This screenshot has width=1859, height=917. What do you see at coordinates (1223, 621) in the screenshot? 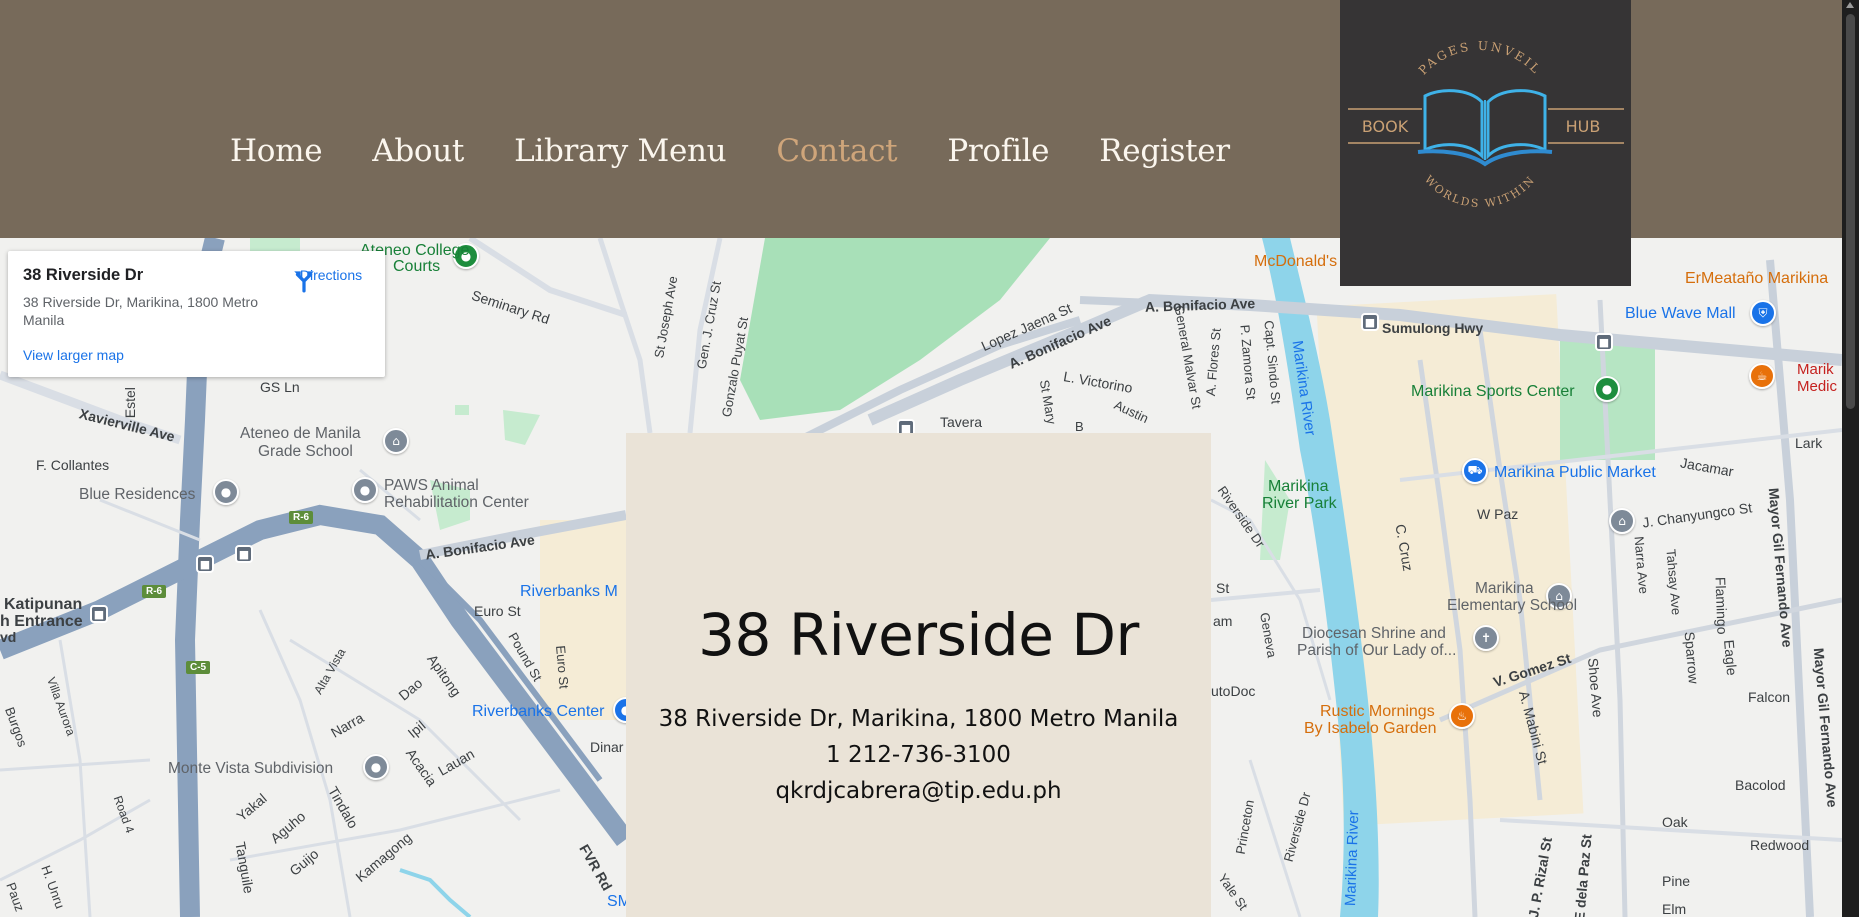
I see `map-label: am` at bounding box center [1223, 621].